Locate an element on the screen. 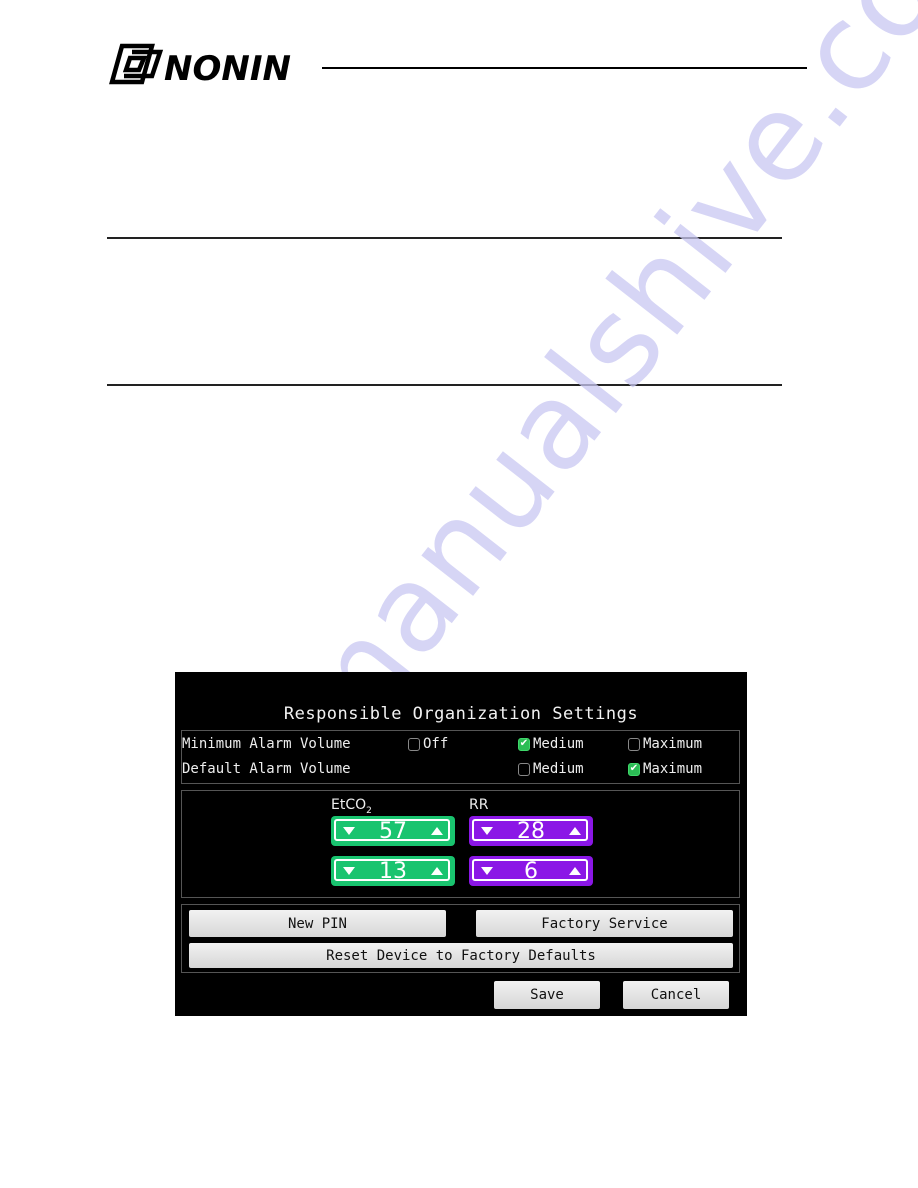  factory-service-button: Factory Service is located at coordinates (604, 923).